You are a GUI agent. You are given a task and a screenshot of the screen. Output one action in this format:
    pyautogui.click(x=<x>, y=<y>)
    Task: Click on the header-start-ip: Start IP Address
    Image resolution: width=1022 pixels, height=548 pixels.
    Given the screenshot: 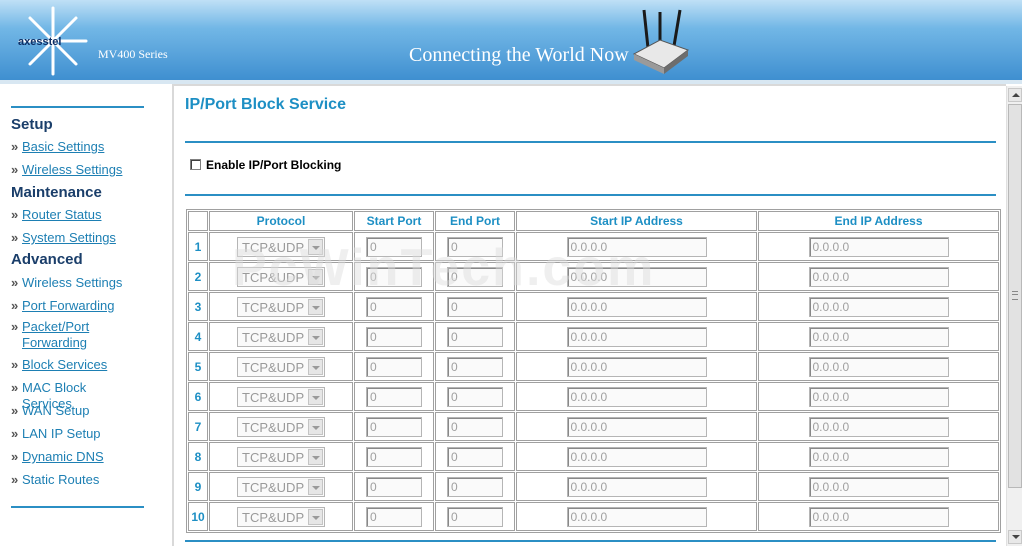 What is the action you would take?
    pyautogui.click(x=636, y=221)
    